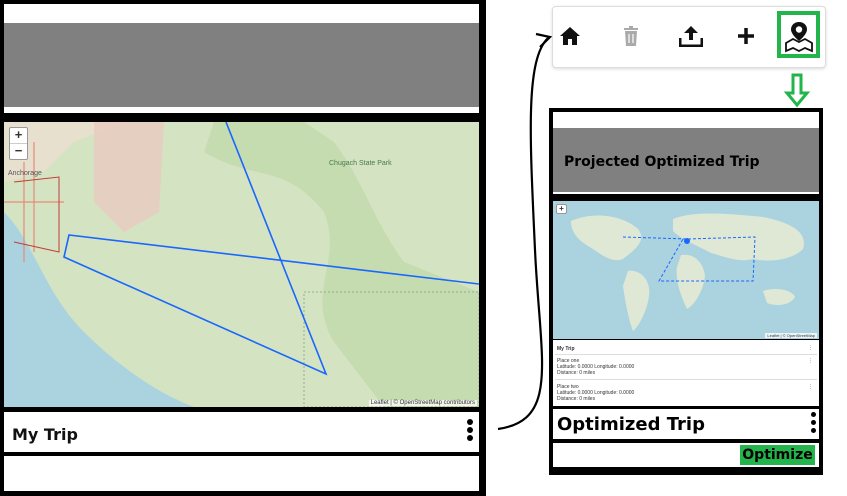 This screenshot has width=847, height=496. Describe the element at coordinates (422, 403) in the screenshot. I see `map-attribution: Leaflet | © OpenStreetMap contributors` at that location.